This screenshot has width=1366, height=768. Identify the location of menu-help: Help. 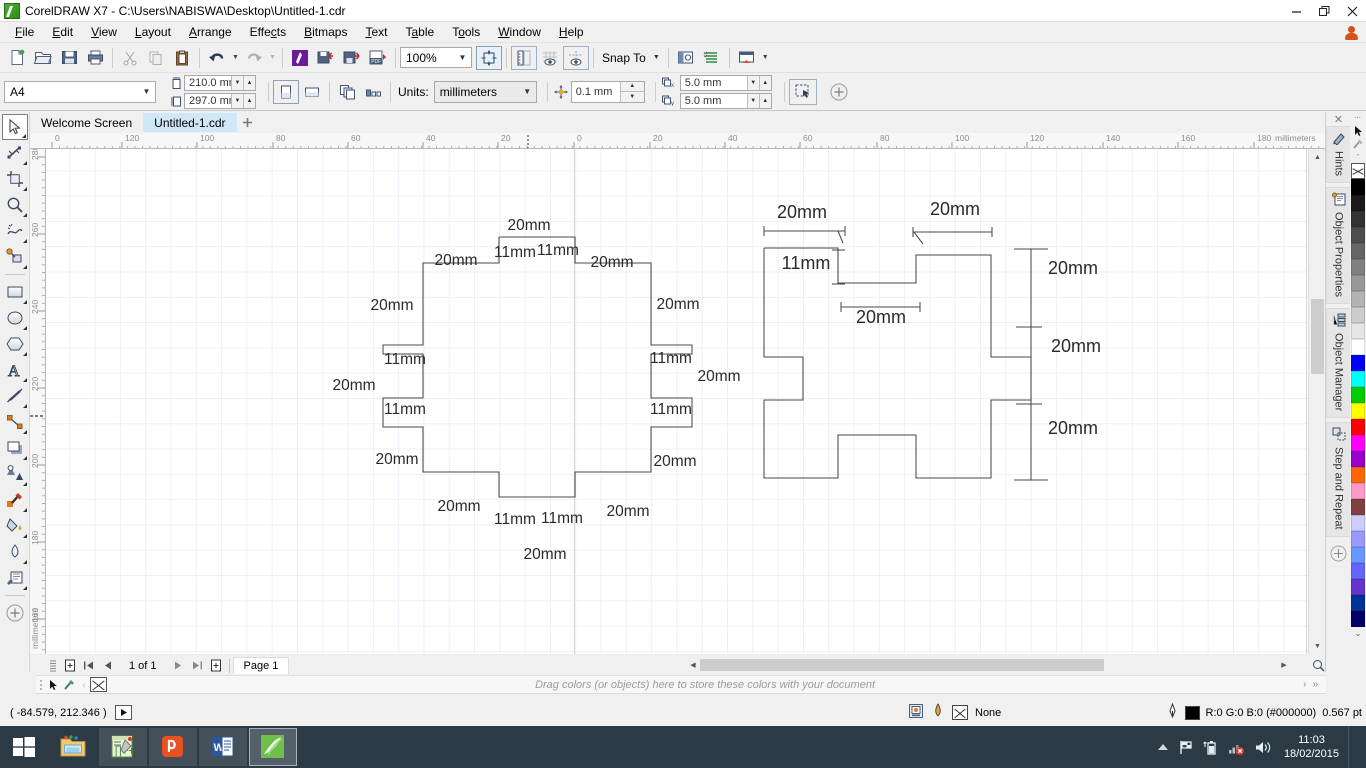
(571, 32).